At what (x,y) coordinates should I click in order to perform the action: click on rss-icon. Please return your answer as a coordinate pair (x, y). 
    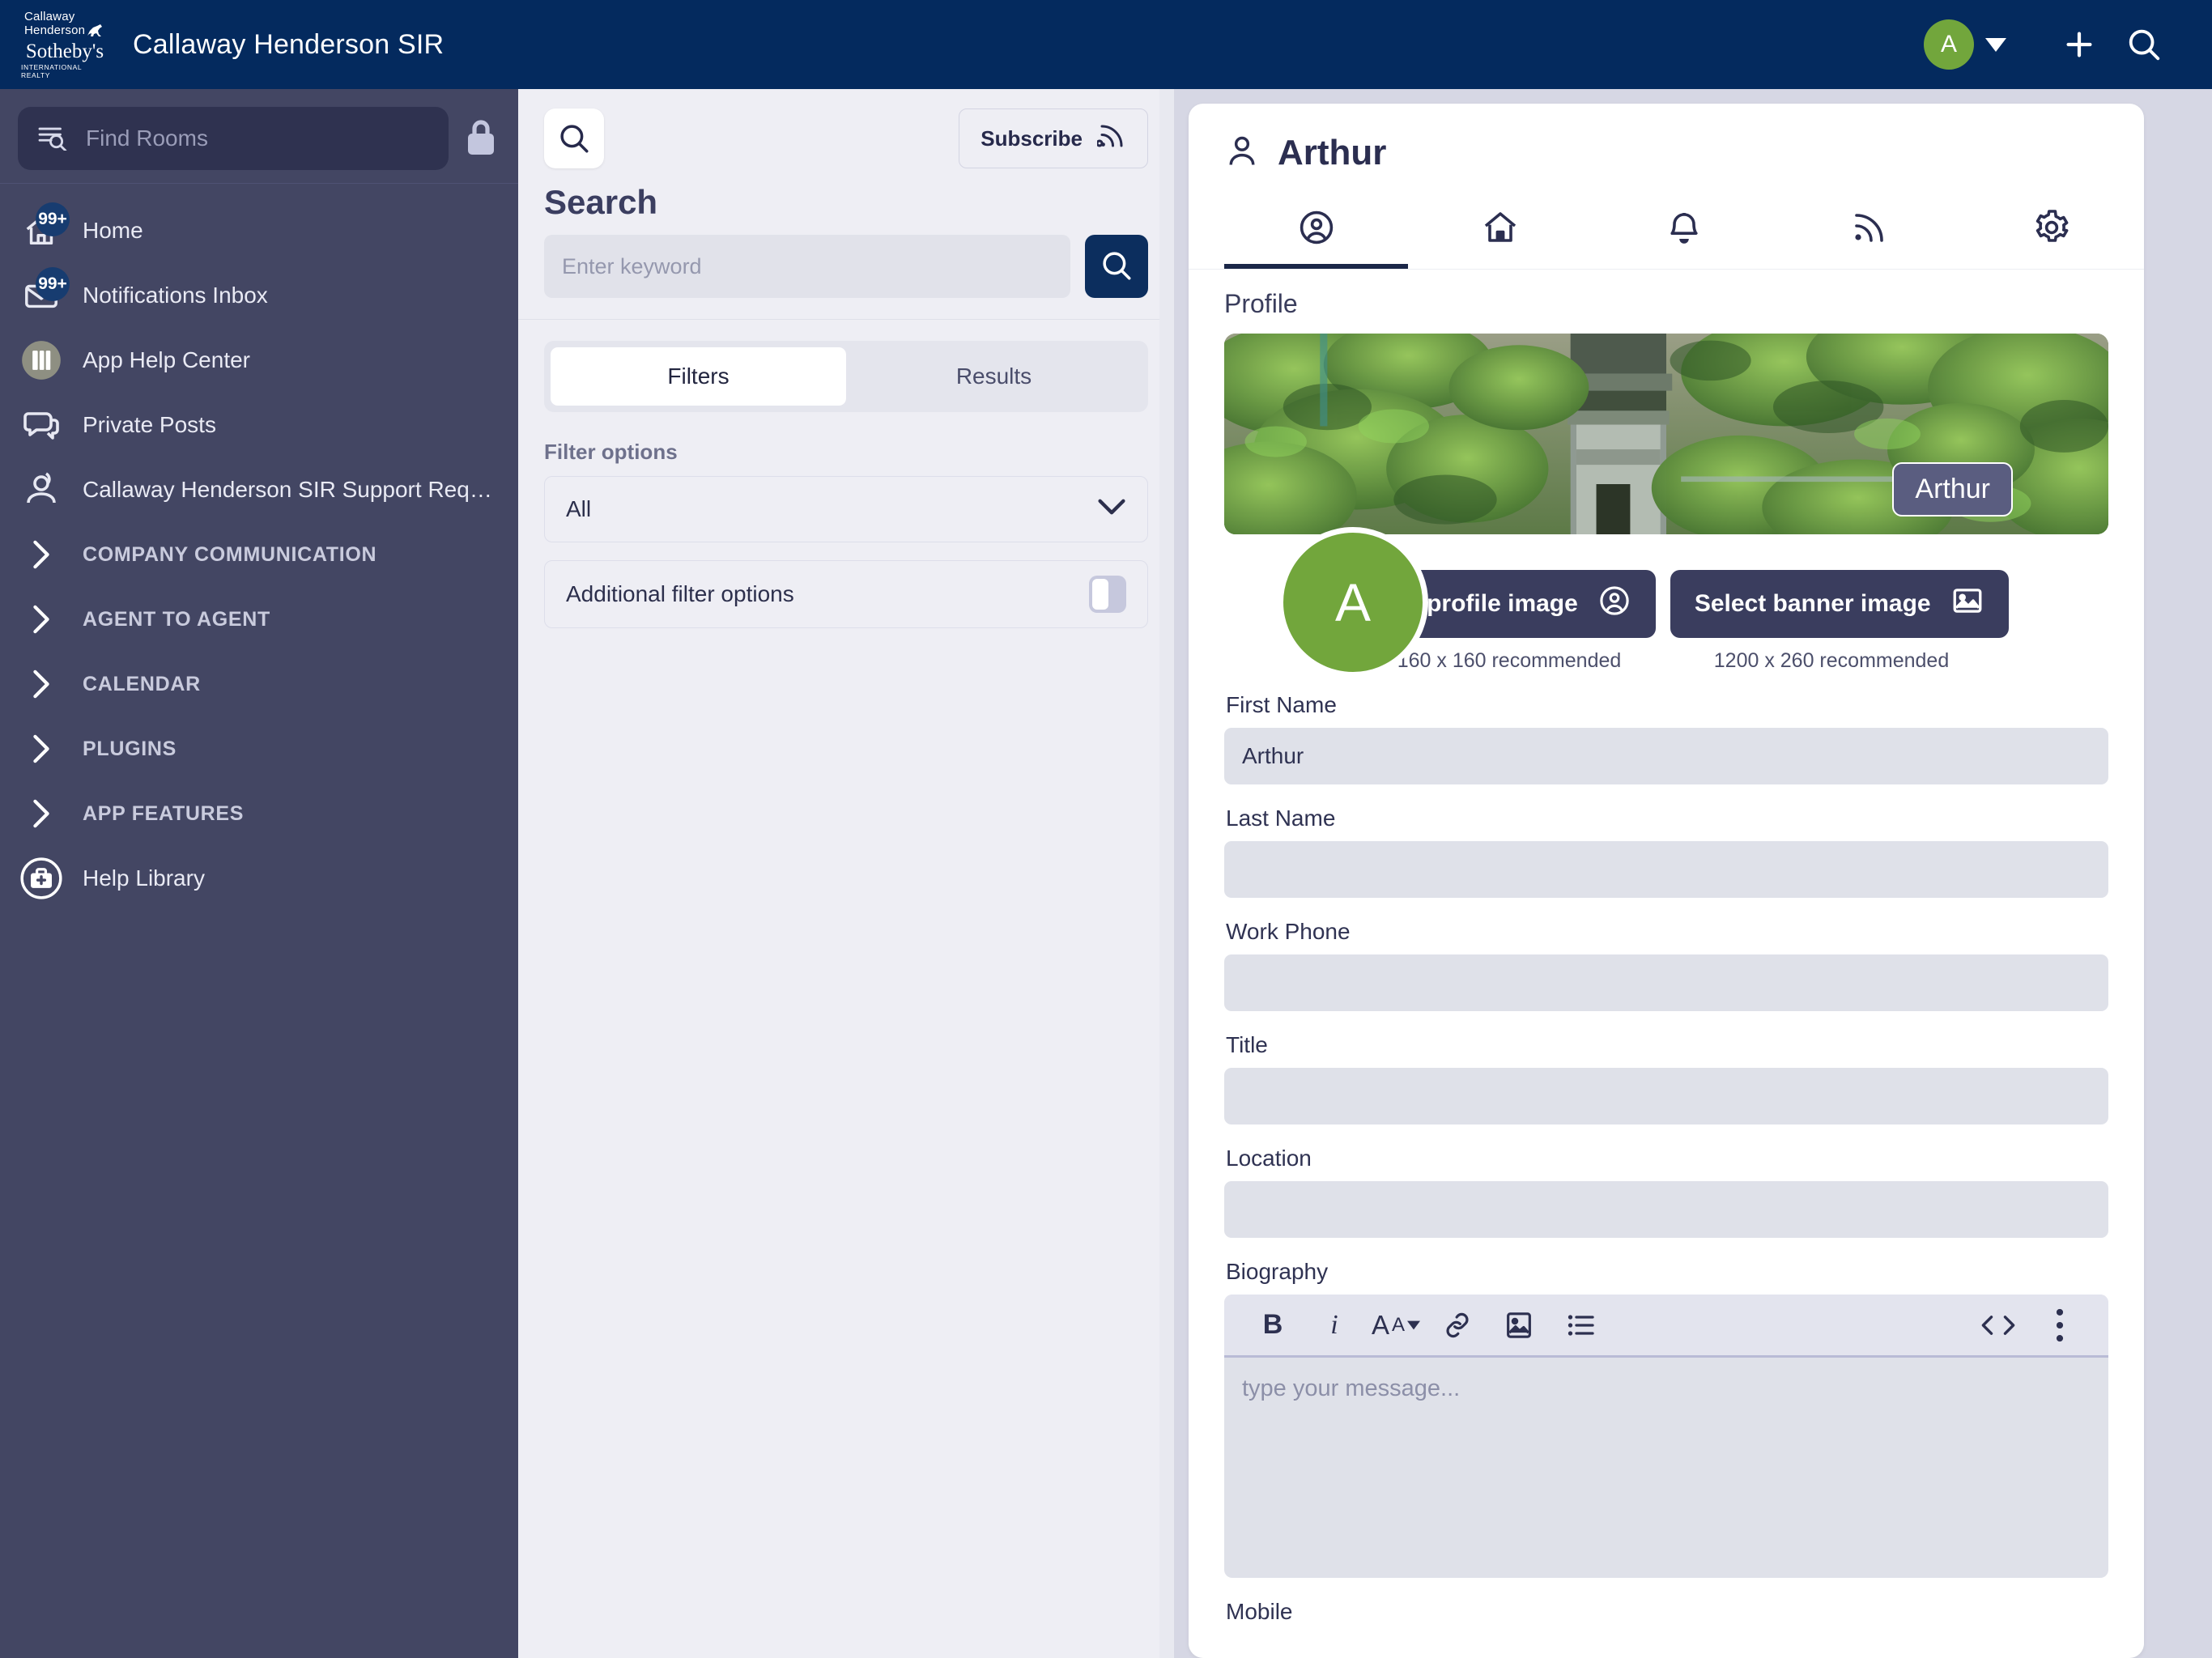
    Looking at the image, I should click on (1867, 229).